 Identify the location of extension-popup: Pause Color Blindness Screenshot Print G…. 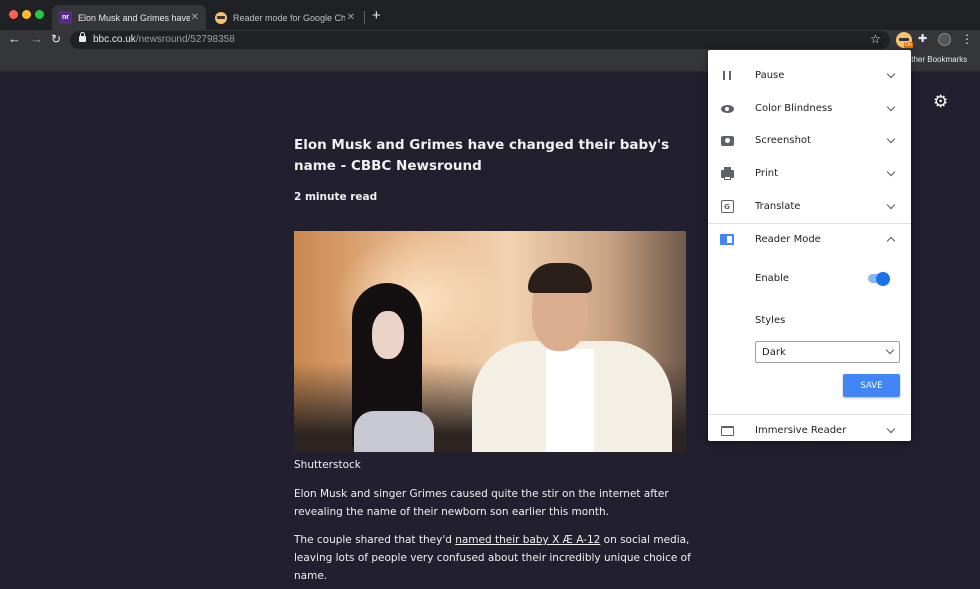
(809, 245).